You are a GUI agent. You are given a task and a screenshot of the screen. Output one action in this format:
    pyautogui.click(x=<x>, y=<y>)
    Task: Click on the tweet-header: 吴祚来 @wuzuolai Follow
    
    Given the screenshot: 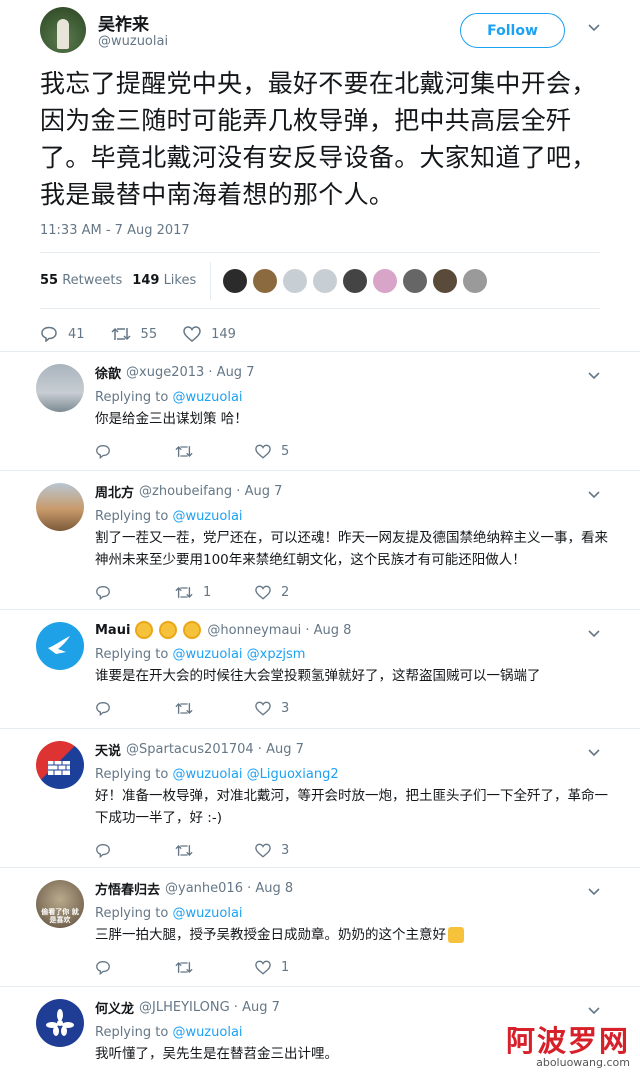 What is the action you would take?
    pyautogui.click(x=320, y=32)
    